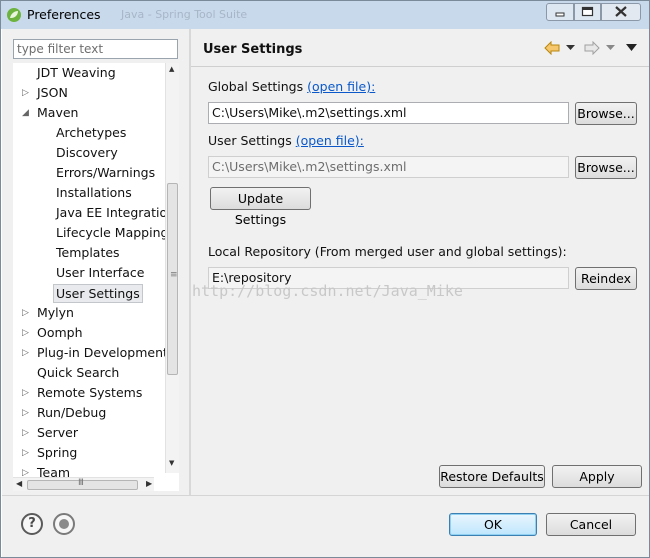 This screenshot has height=558, width=650. I want to click on watermark-text: http://blog.csdn.net/Java_Mike, so click(327, 291).